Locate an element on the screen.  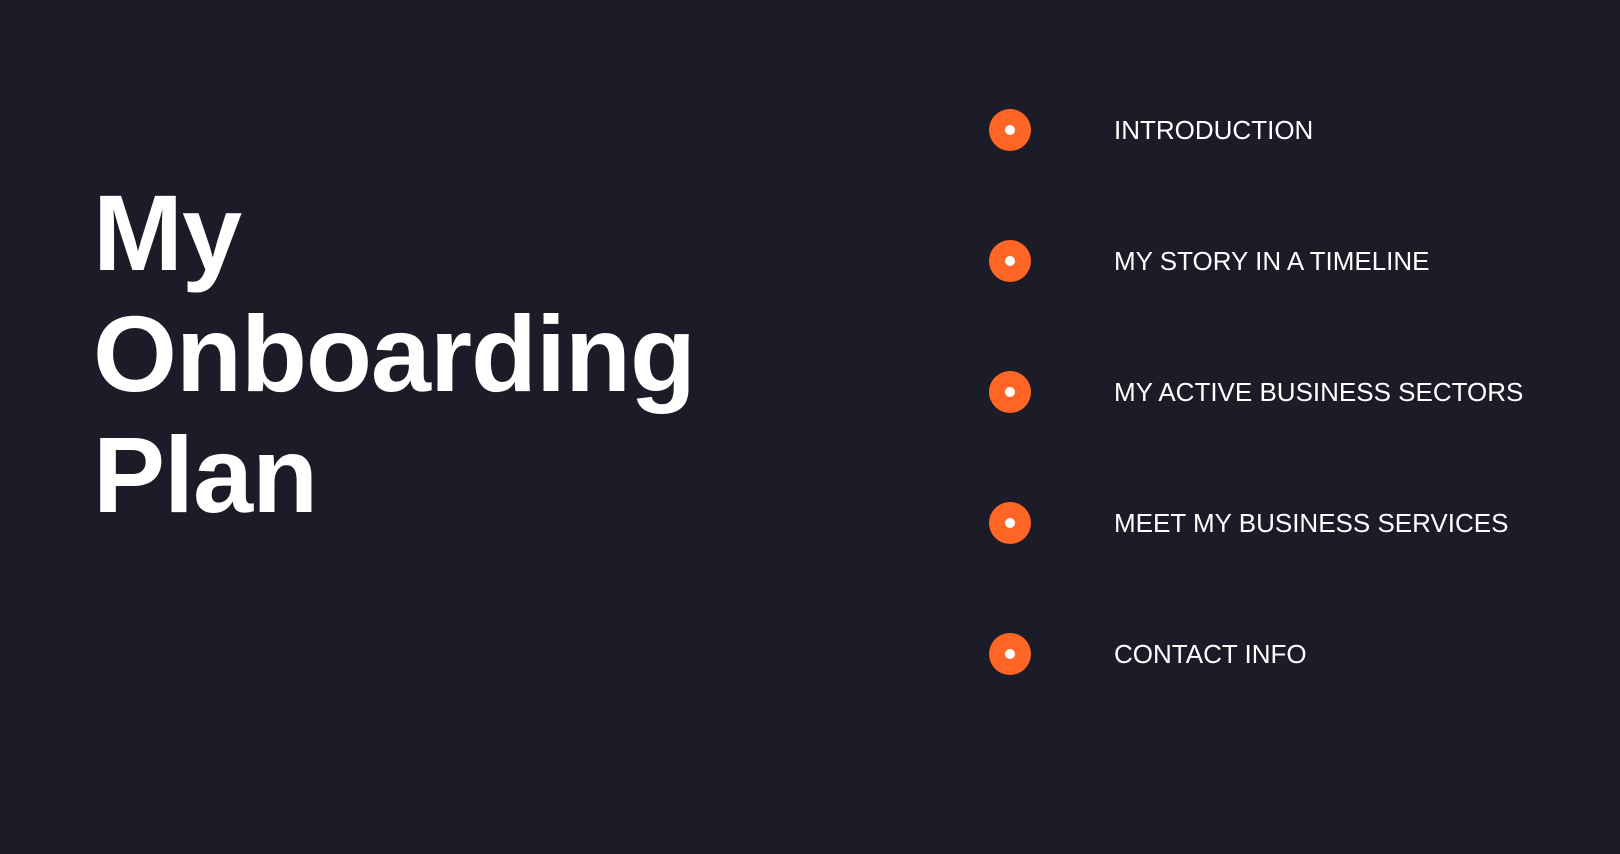
title-line: Onboarding is located at coordinates (394, 353).